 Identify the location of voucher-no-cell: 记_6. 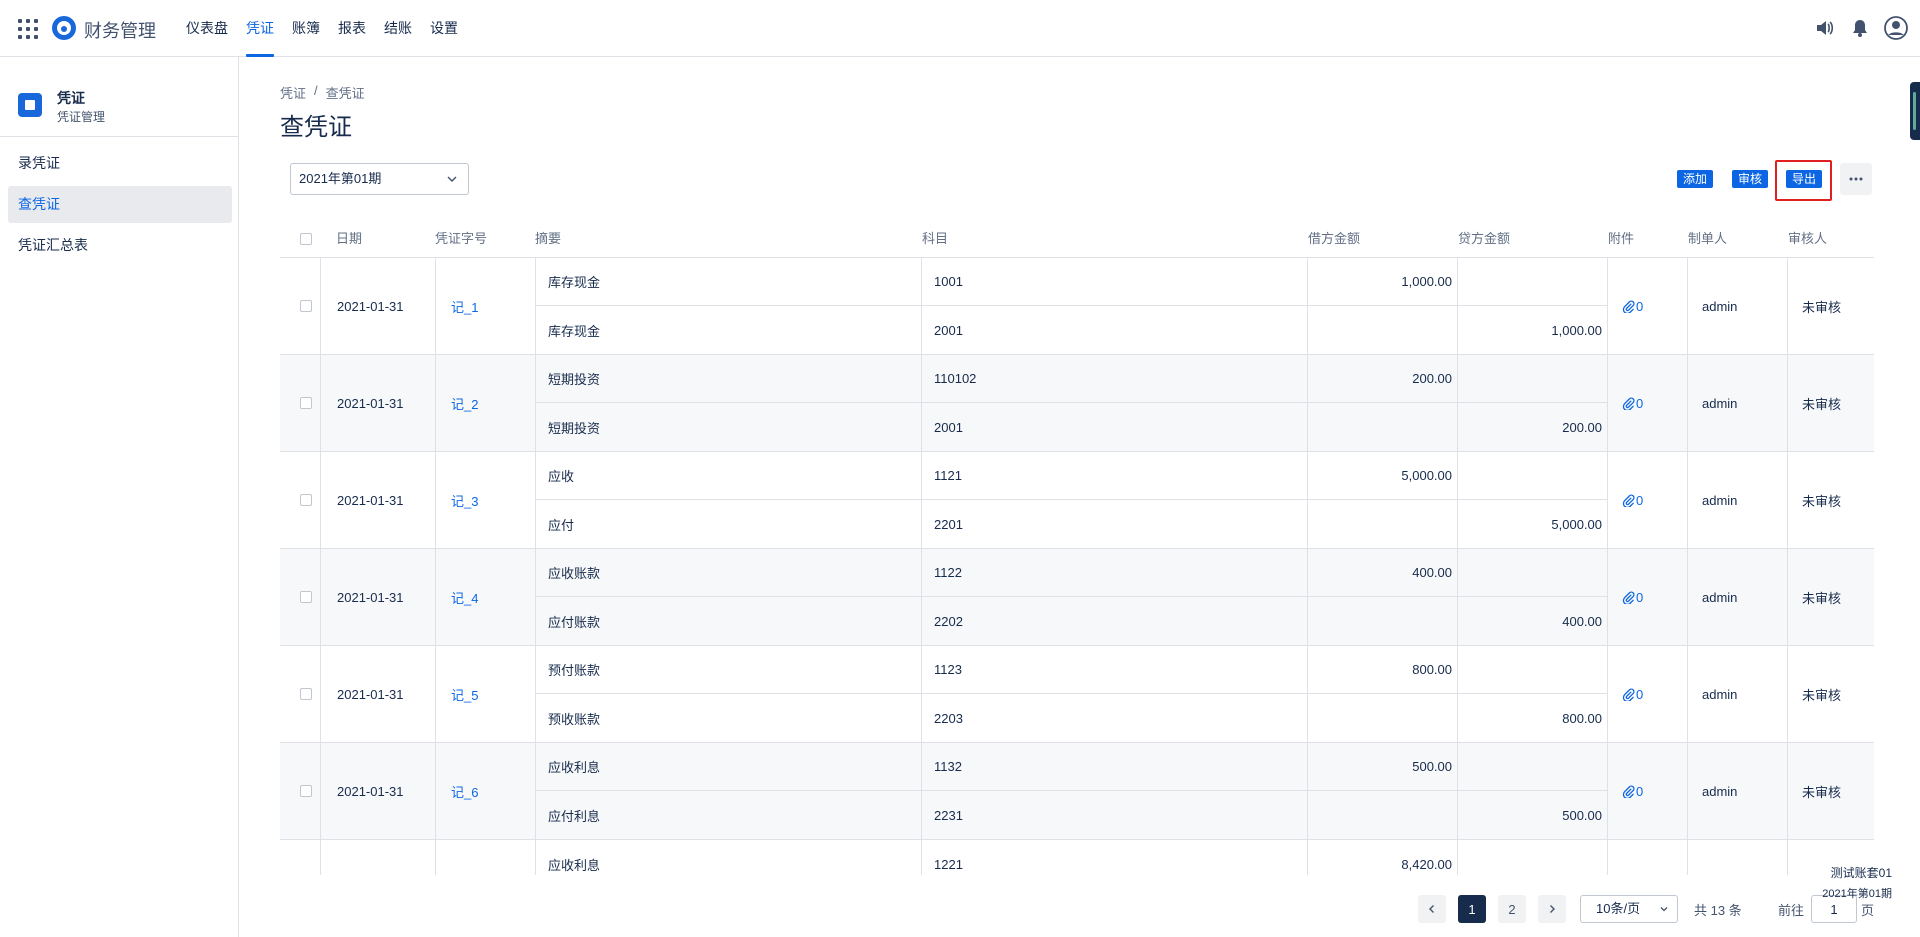
(485, 791).